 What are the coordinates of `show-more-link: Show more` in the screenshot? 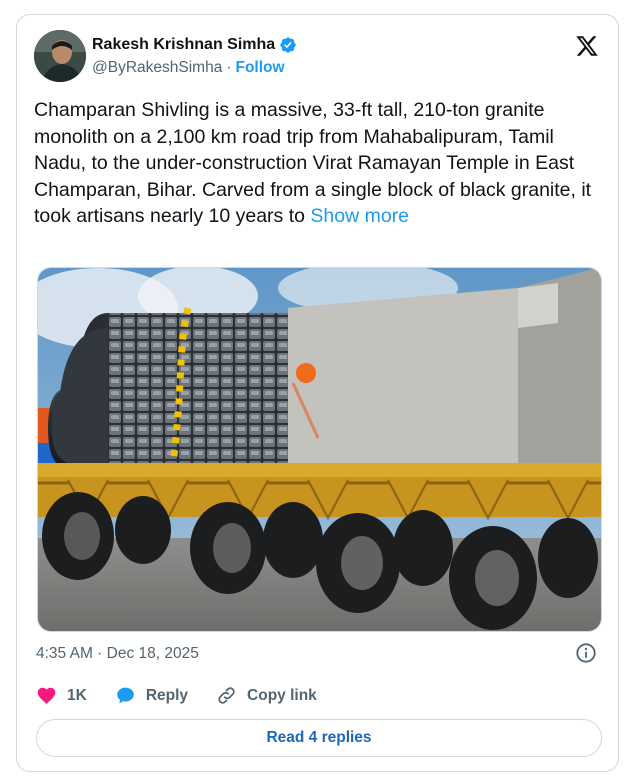 It's located at (359, 216).